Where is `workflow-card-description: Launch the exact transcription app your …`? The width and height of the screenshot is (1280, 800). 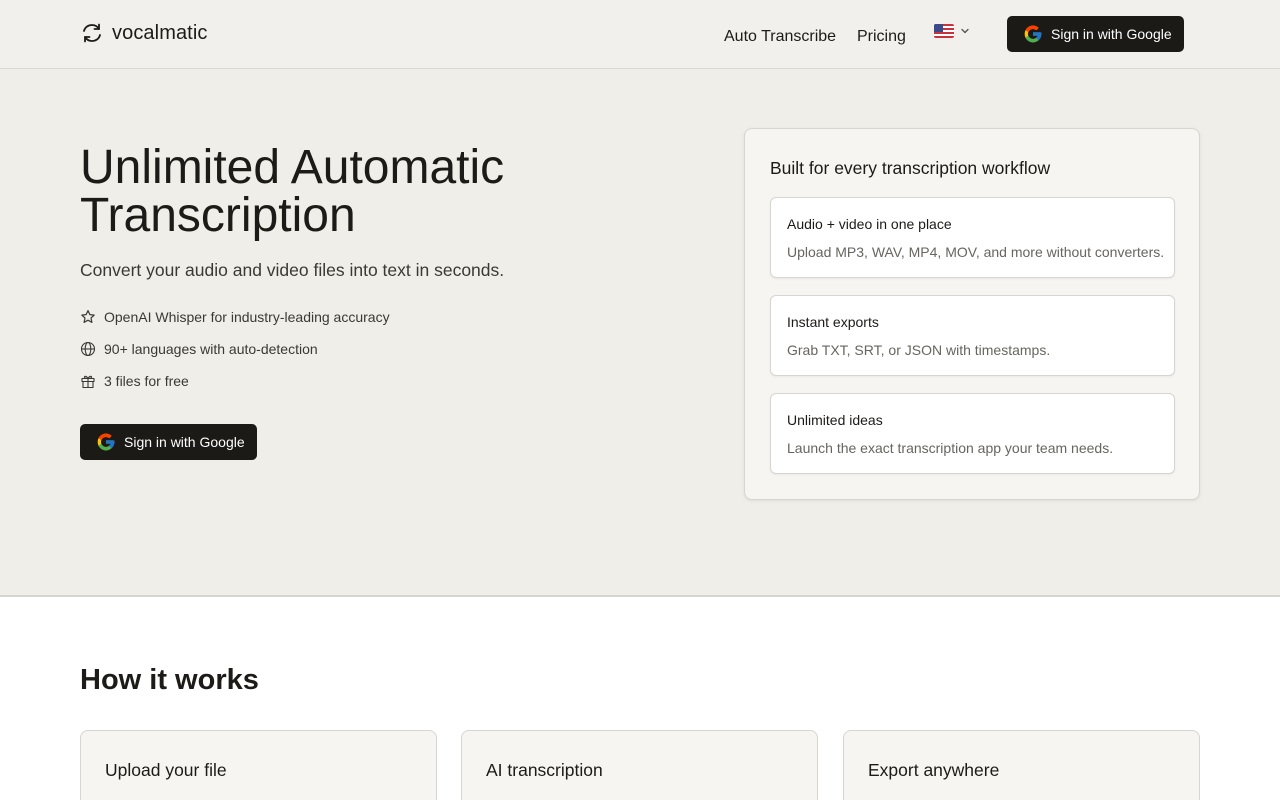 workflow-card-description: Launch the exact transcription app your … is located at coordinates (950, 448).